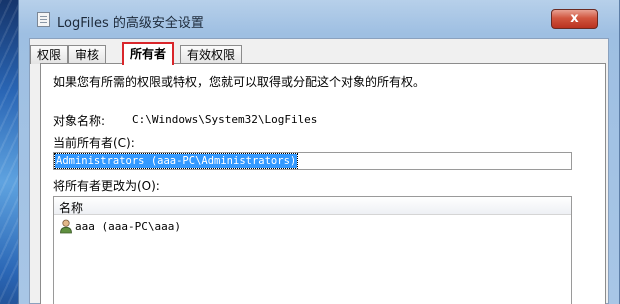 The width and height of the screenshot is (620, 304). Describe the element at coordinates (312, 227) in the screenshot. I see `list-item: aaa (aaa-PC\aaa)` at that location.